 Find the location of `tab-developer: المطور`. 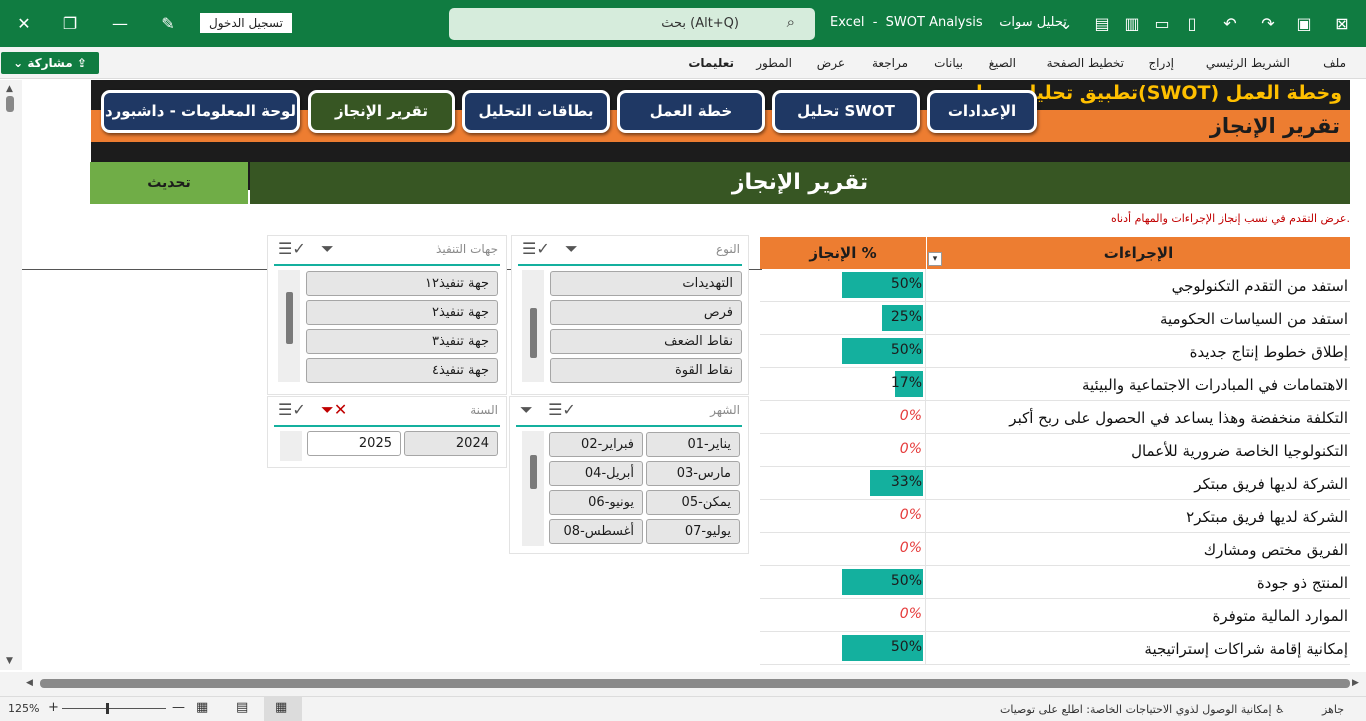

tab-developer: المطور is located at coordinates (774, 63).